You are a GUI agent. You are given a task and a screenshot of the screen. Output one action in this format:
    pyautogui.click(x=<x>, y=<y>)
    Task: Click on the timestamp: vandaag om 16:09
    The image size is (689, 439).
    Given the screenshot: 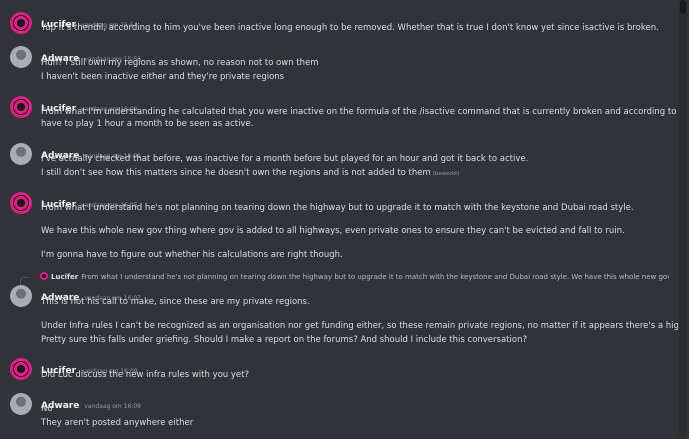 What is the action you would take?
    pyautogui.click(x=112, y=406)
    